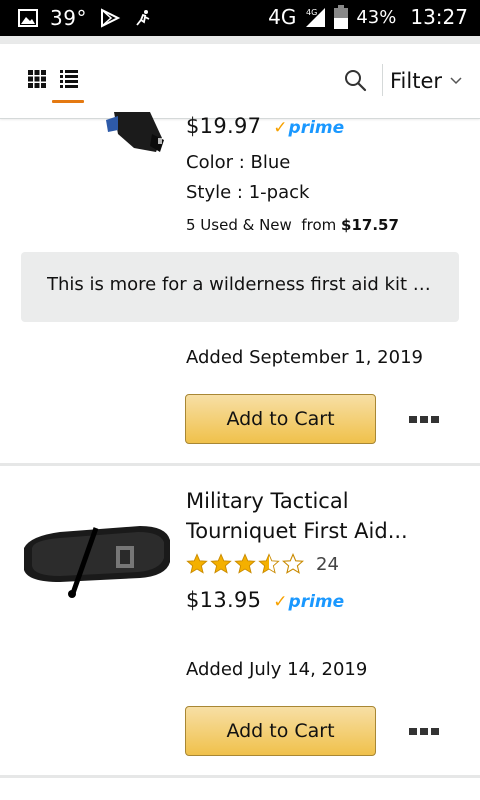  Describe the element at coordinates (269, 563) in the screenshot. I see `star-half-icon` at that location.